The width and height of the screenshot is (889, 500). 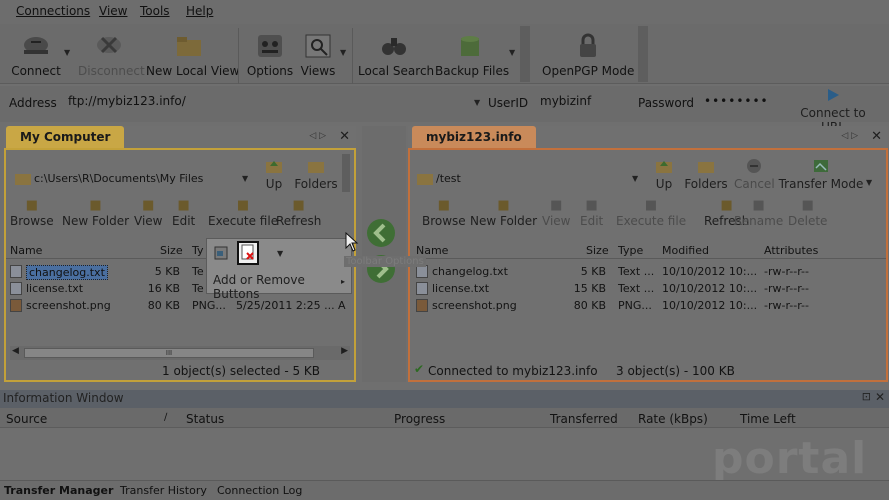 I want to click on views-dropdown-icon: ▼, so click(x=343, y=52).